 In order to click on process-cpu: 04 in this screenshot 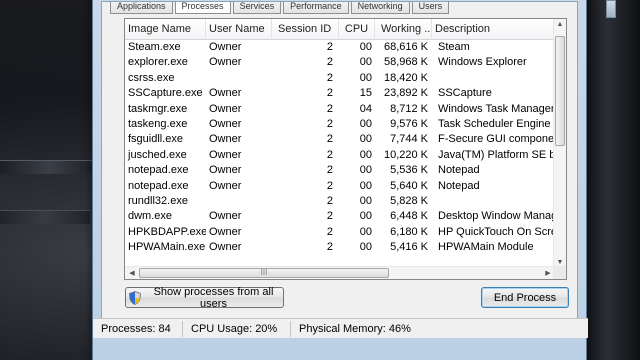, I will do `click(365, 108)`.